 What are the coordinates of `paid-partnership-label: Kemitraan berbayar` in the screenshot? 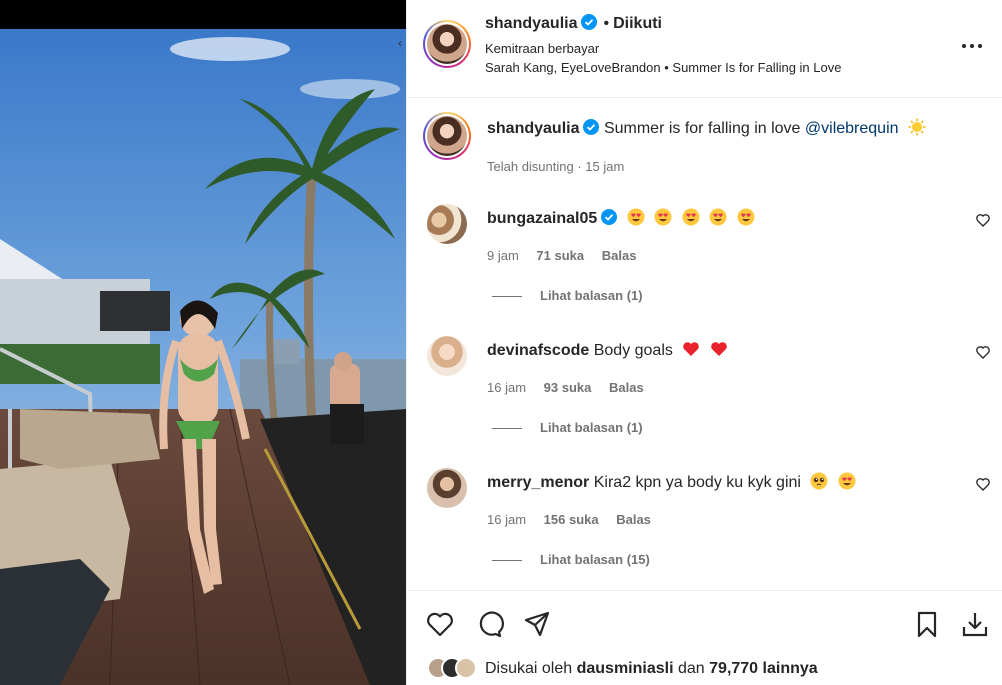 It's located at (542, 48).